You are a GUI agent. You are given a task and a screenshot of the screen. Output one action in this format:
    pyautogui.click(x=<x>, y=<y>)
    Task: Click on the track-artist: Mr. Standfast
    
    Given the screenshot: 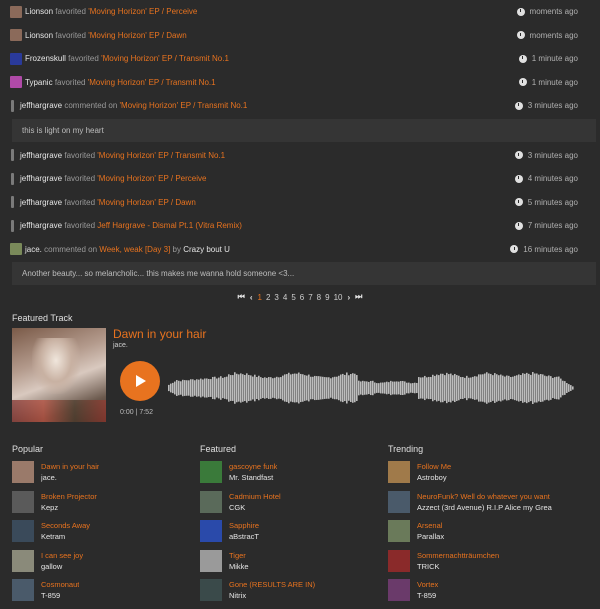 What is the action you would take?
    pyautogui.click(x=253, y=477)
    